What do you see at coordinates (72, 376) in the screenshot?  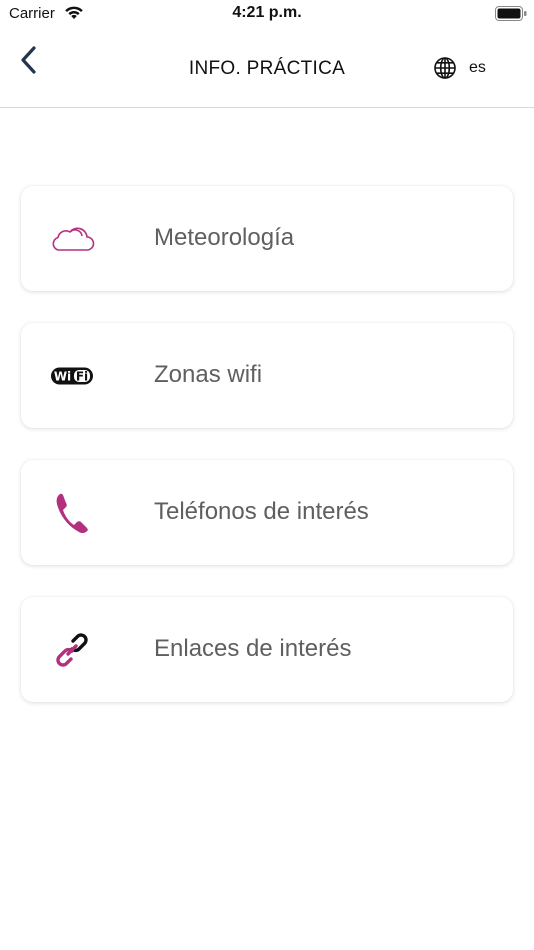 I see `wifi-icon: Wi Fi` at bounding box center [72, 376].